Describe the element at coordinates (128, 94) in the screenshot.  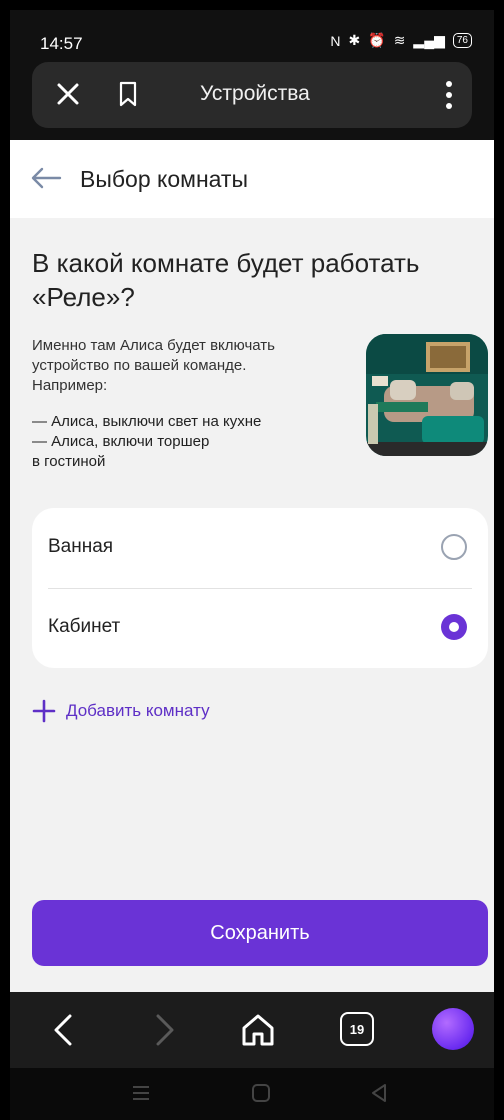
I see `bookmark-icon` at that location.